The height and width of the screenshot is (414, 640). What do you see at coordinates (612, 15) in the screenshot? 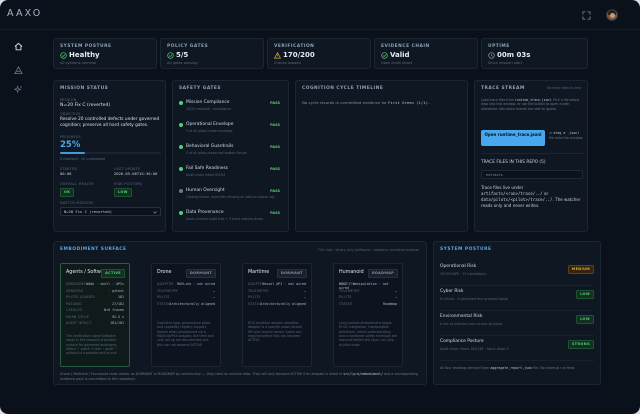
I see `user-avatar` at bounding box center [612, 15].